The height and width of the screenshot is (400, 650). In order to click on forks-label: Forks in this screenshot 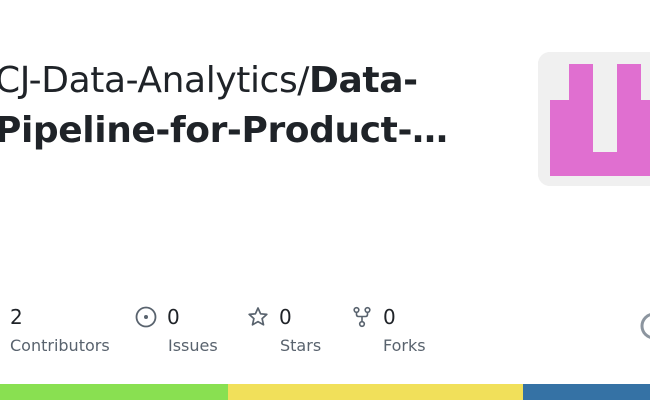, I will do `click(404, 345)`.